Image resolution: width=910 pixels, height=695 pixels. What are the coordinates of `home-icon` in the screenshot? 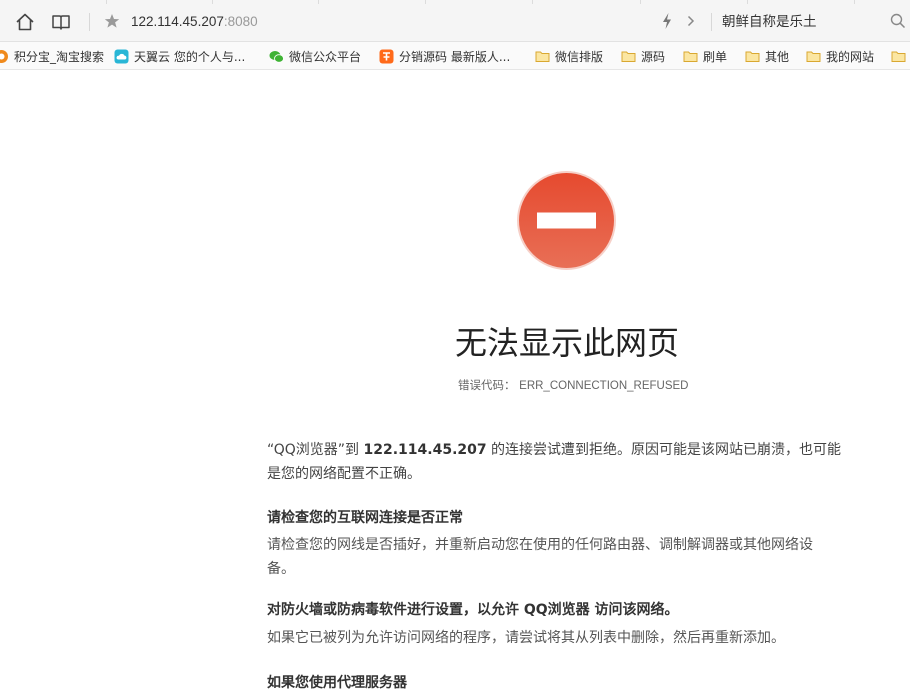 It's located at (25, 22).